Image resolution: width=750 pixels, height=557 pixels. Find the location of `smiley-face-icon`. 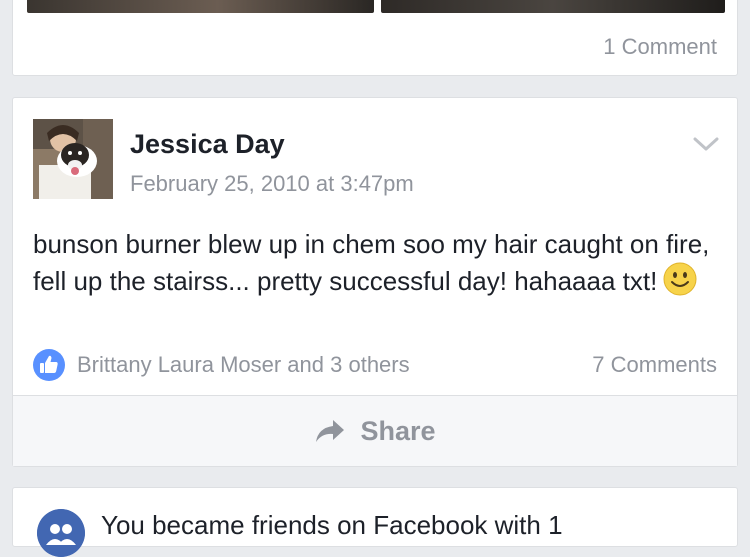

smiley-face-icon is located at coordinates (680, 279).